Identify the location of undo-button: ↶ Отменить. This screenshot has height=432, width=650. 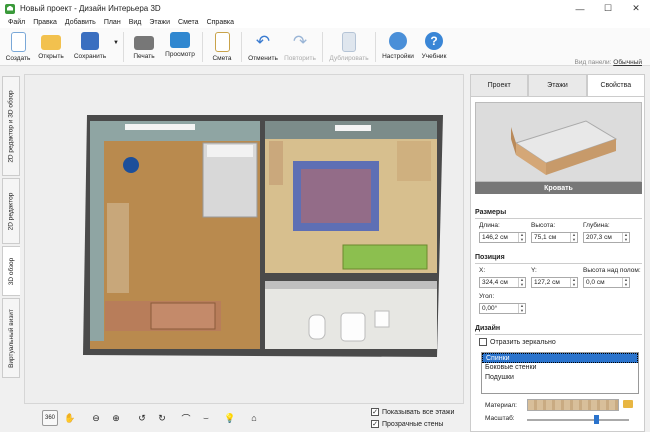
(263, 47).